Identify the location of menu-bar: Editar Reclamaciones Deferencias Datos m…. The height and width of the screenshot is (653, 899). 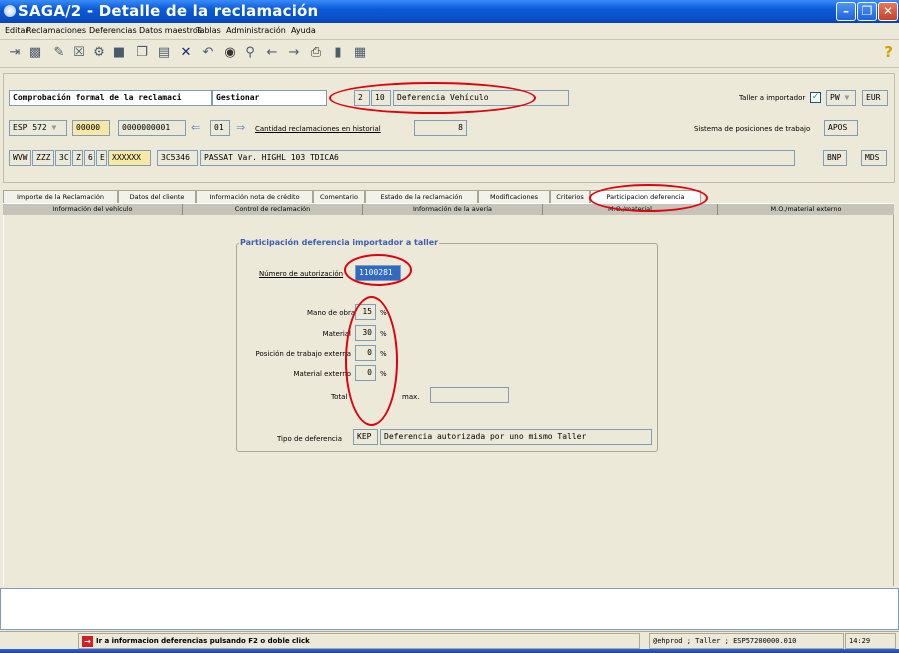
(449, 31).